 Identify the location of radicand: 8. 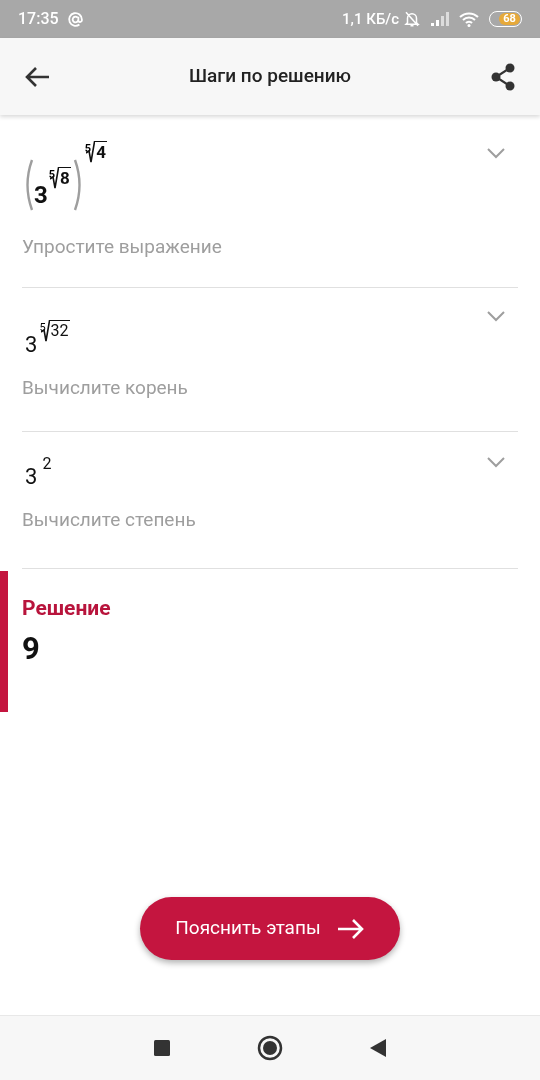
(65, 177).